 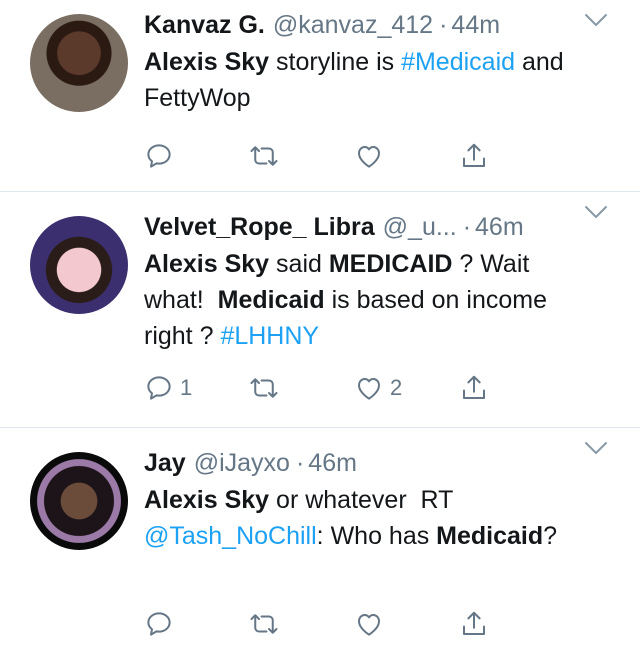 What do you see at coordinates (269, 336) in the screenshot?
I see `hashtag-link: #LHHNY` at bounding box center [269, 336].